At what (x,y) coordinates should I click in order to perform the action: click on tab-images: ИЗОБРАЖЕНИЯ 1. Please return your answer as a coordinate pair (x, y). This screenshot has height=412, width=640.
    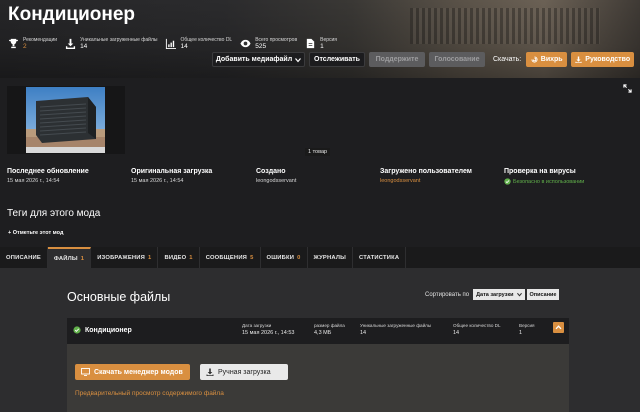
    Looking at the image, I should click on (125, 257).